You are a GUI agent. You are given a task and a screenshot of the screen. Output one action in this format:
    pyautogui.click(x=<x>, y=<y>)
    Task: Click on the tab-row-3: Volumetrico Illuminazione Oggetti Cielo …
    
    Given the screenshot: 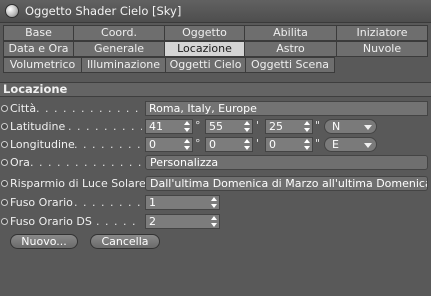 What is the action you would take?
    pyautogui.click(x=215, y=65)
    